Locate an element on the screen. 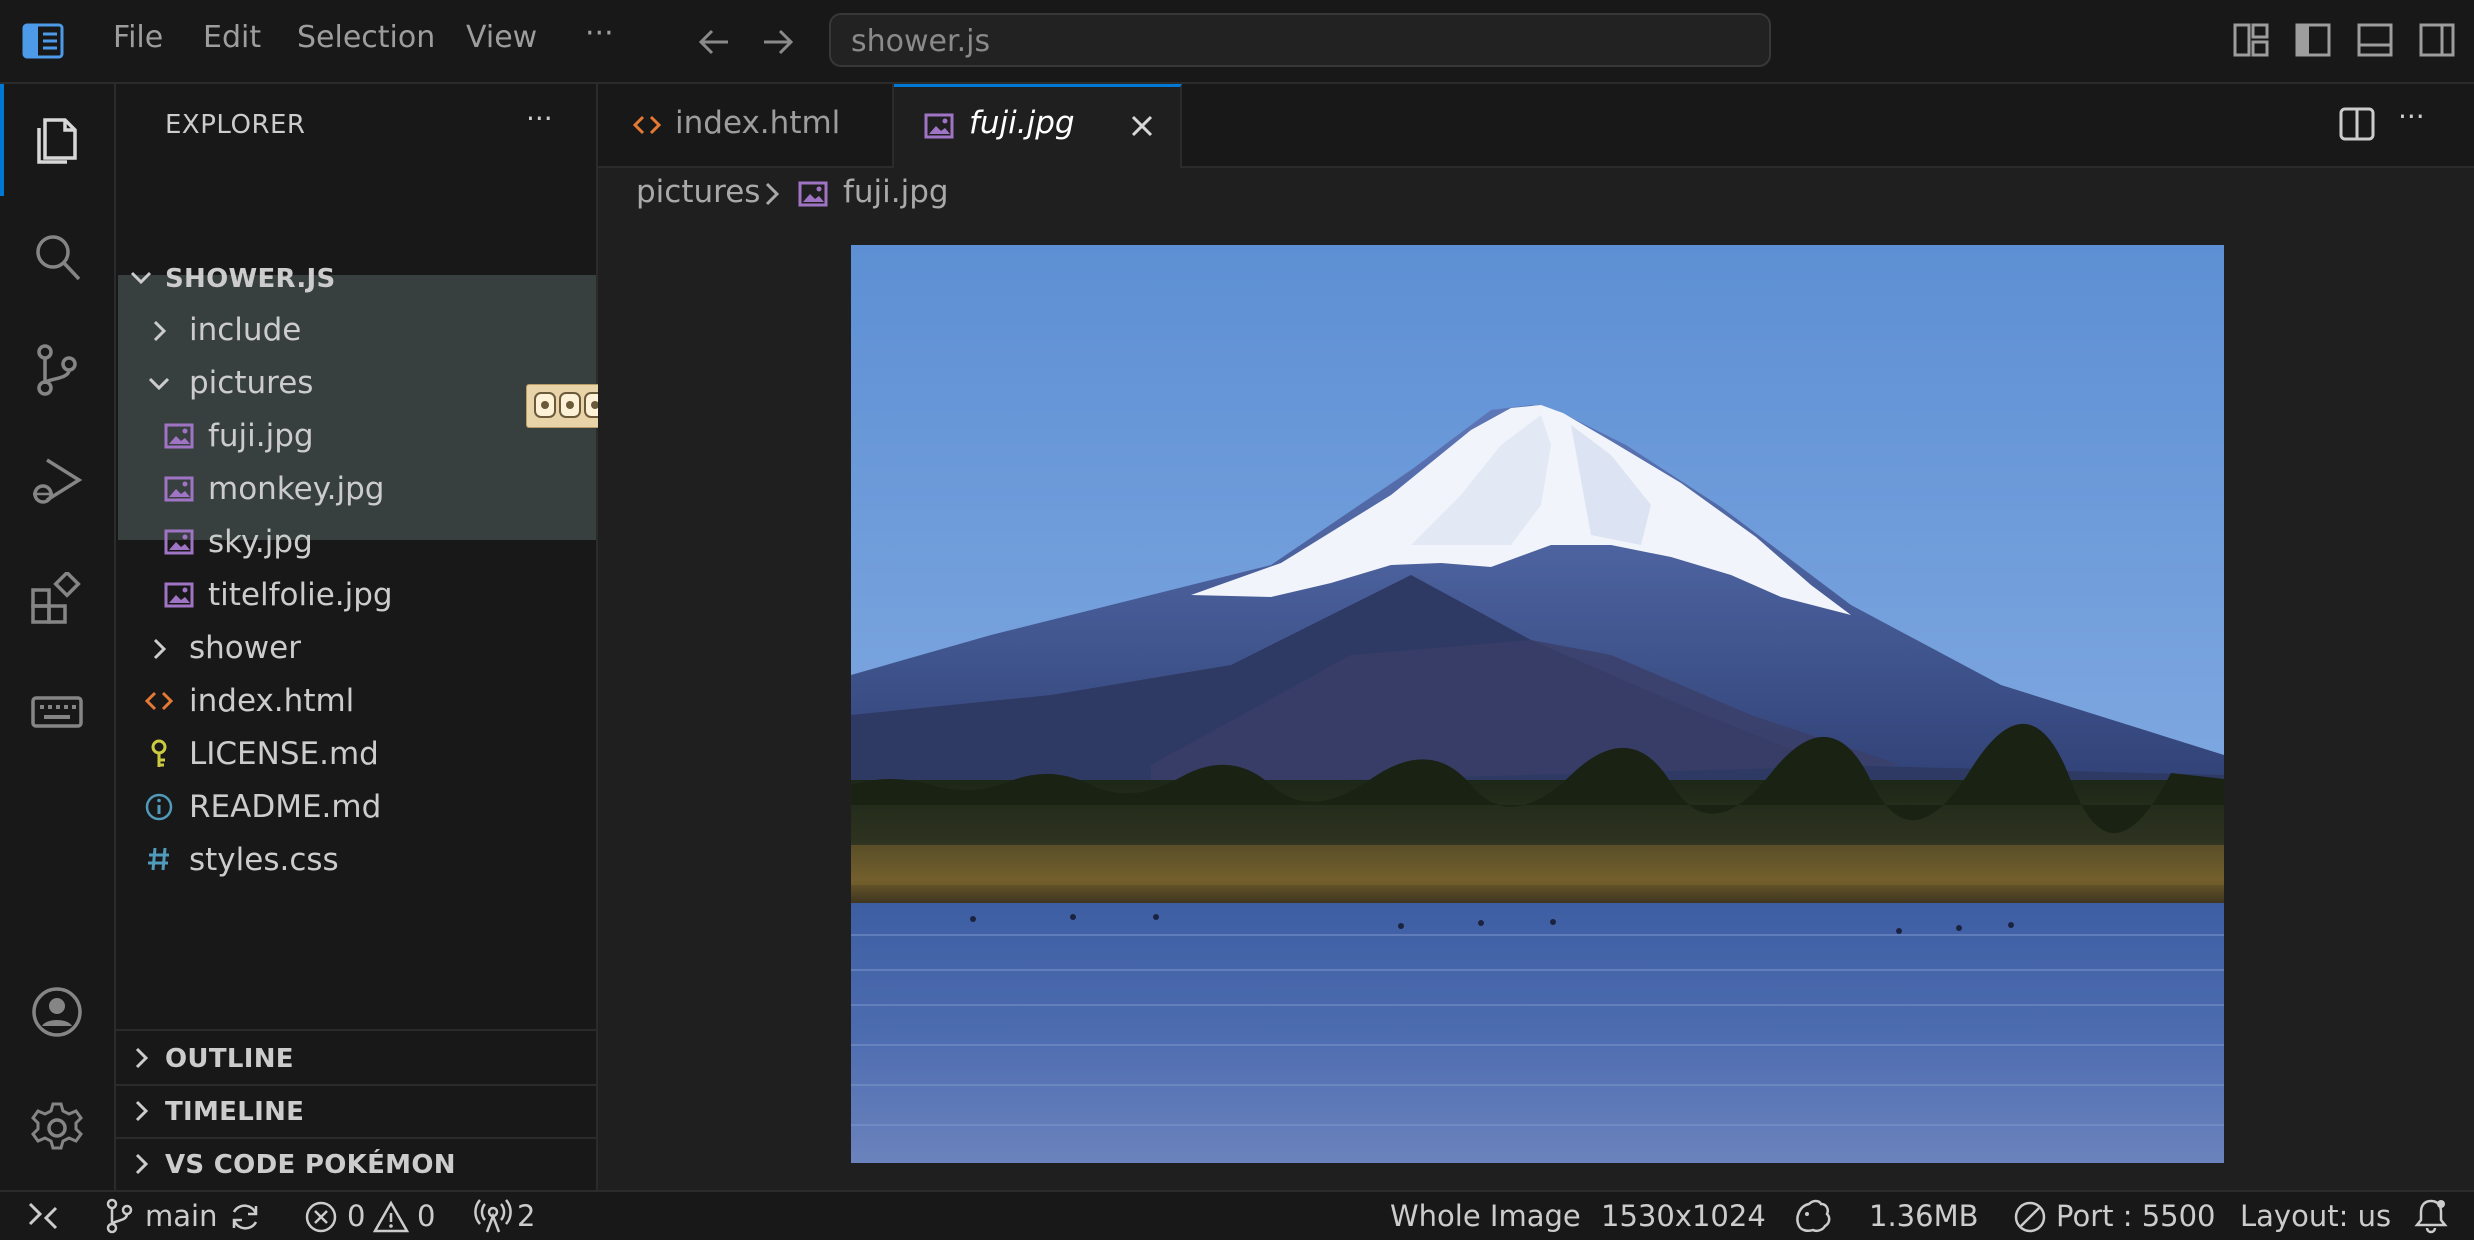 This screenshot has width=2474, height=1240. tree-item-index-html: index.html is located at coordinates (356, 701).